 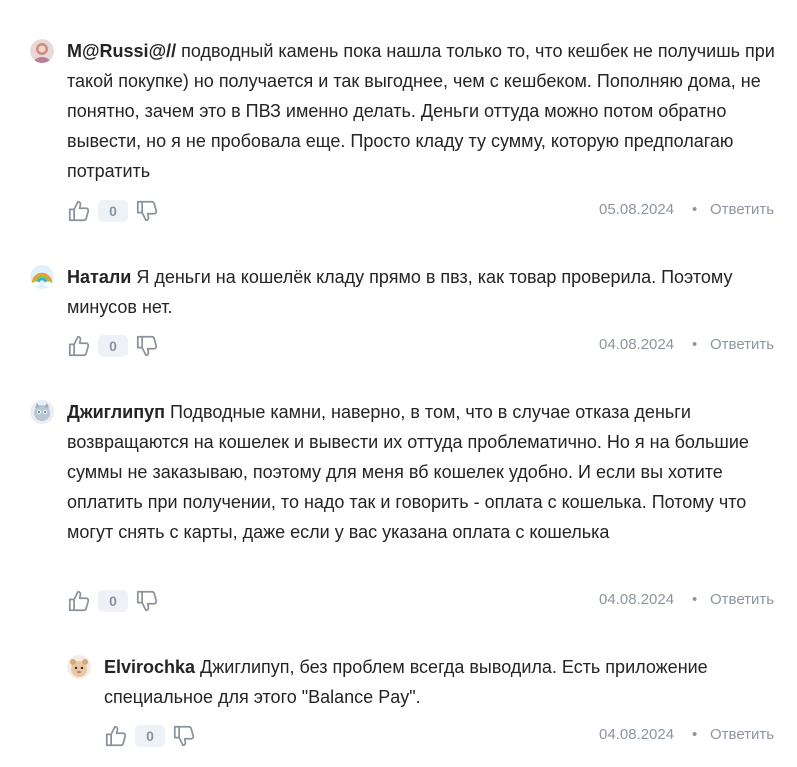 I want to click on comment-actions: 0 05.08.2024 • Ответить, so click(x=422, y=212).